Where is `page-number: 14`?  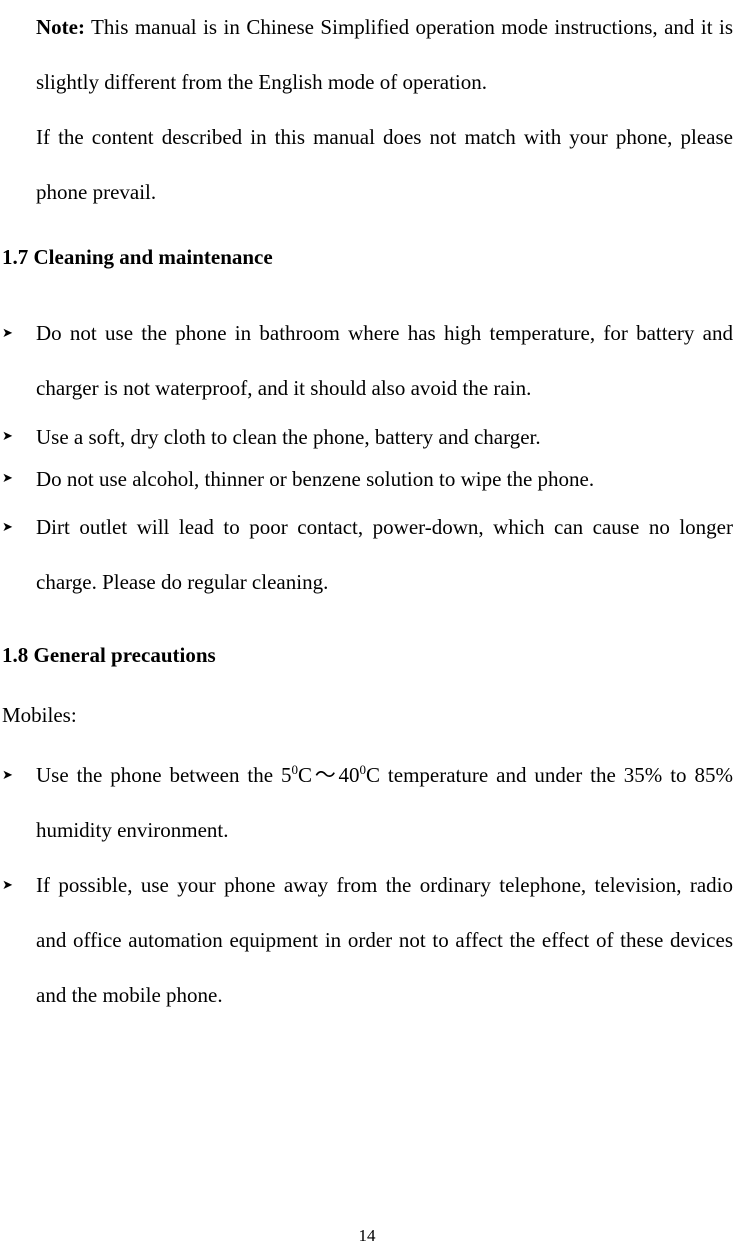
page-number: 14 is located at coordinates (367, 1235).